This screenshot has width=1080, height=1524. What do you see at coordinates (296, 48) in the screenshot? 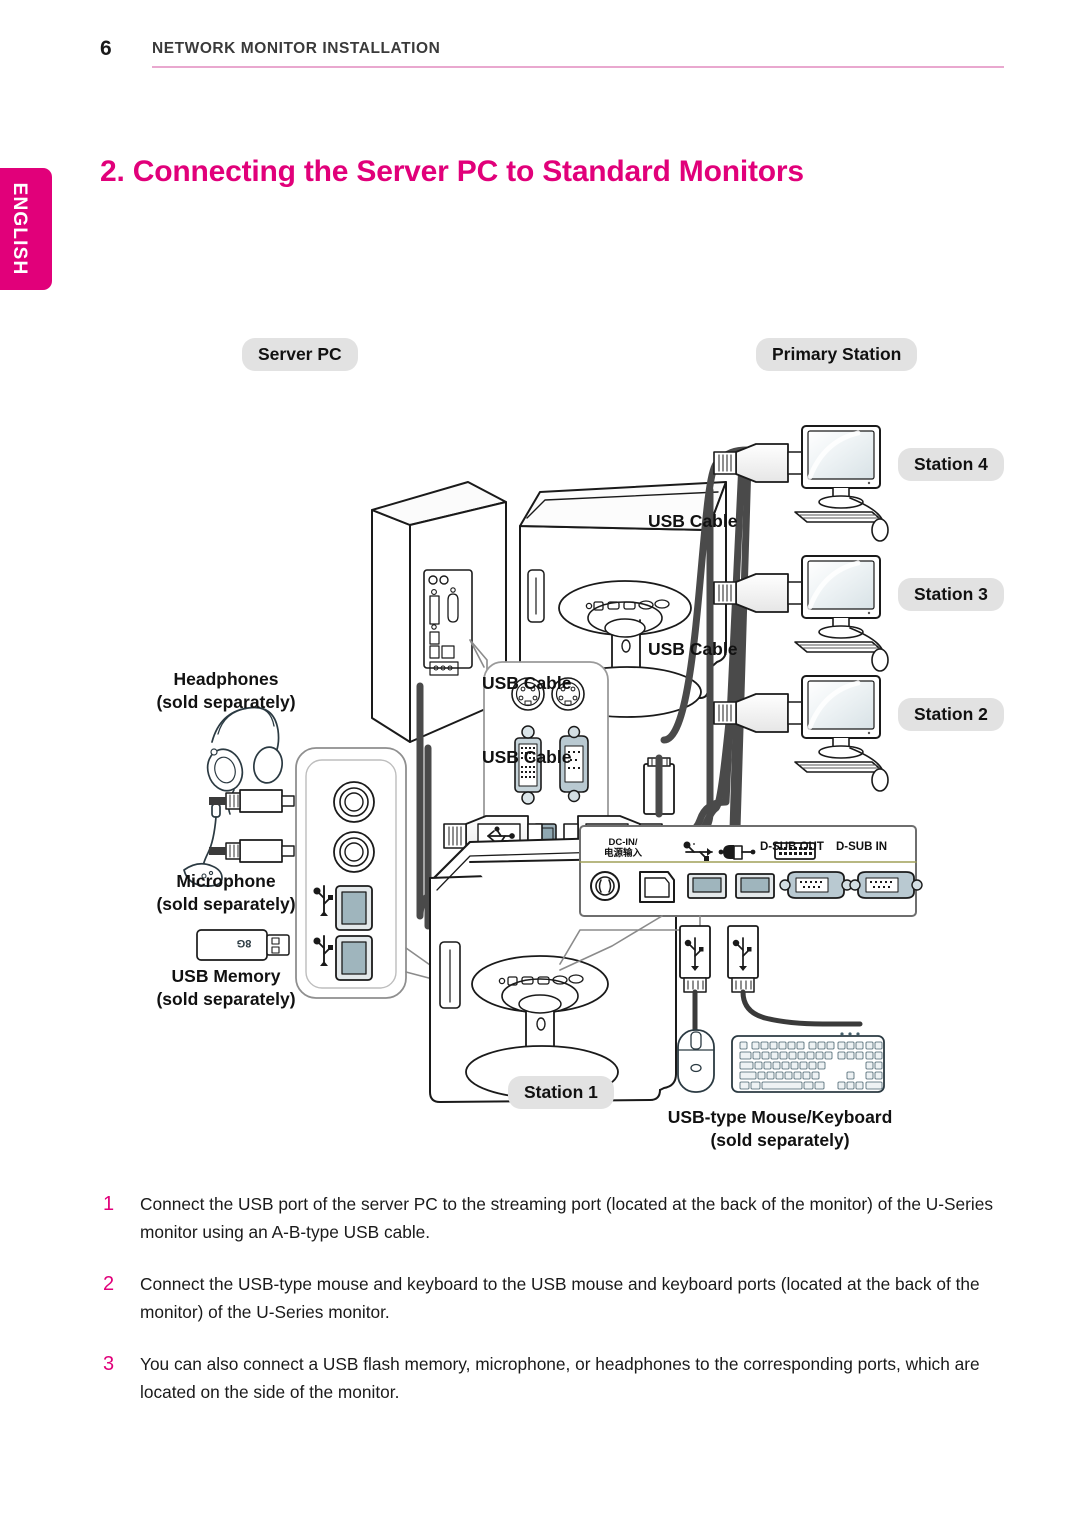
I see `section-title: NETWORK MONITOR INSTALLATION` at bounding box center [296, 48].